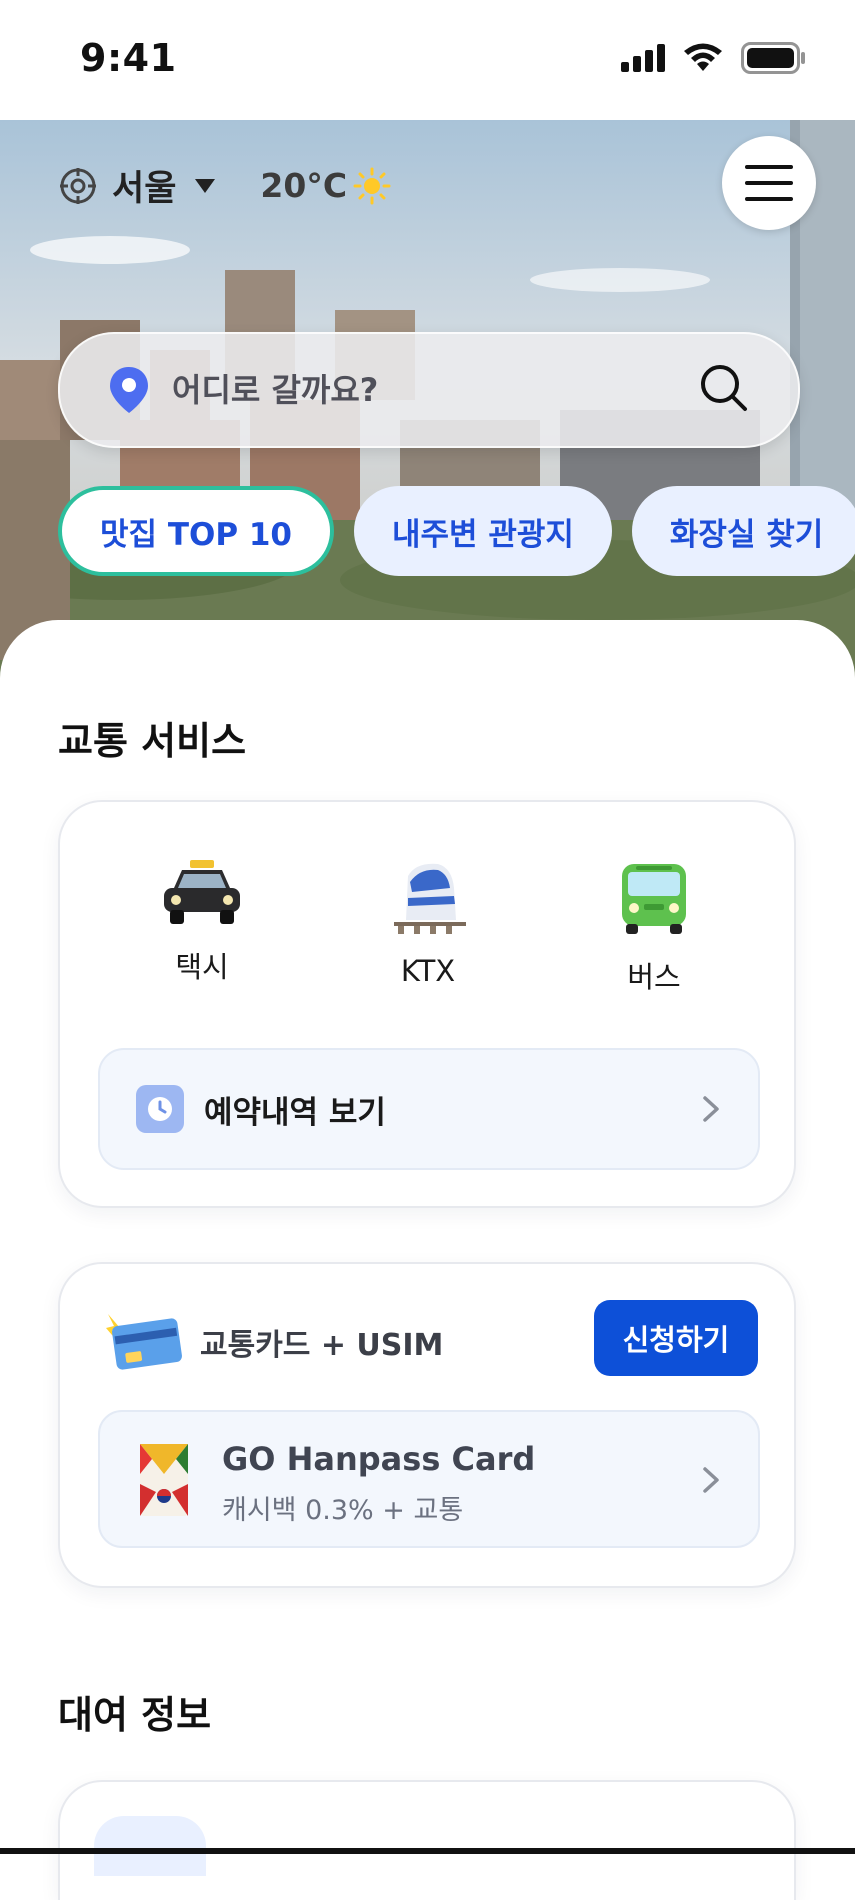 The width and height of the screenshot is (855, 1900). What do you see at coordinates (724, 388) in the screenshot?
I see `search-icon` at bounding box center [724, 388].